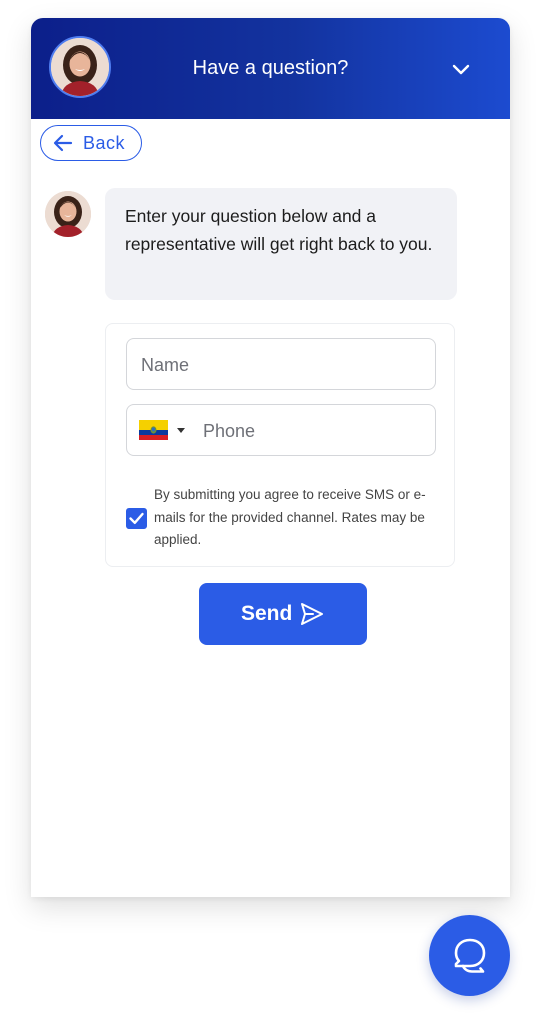 Image resolution: width=538 pixels, height=1024 pixels. Describe the element at coordinates (312, 614) in the screenshot. I see `send-icon` at that location.